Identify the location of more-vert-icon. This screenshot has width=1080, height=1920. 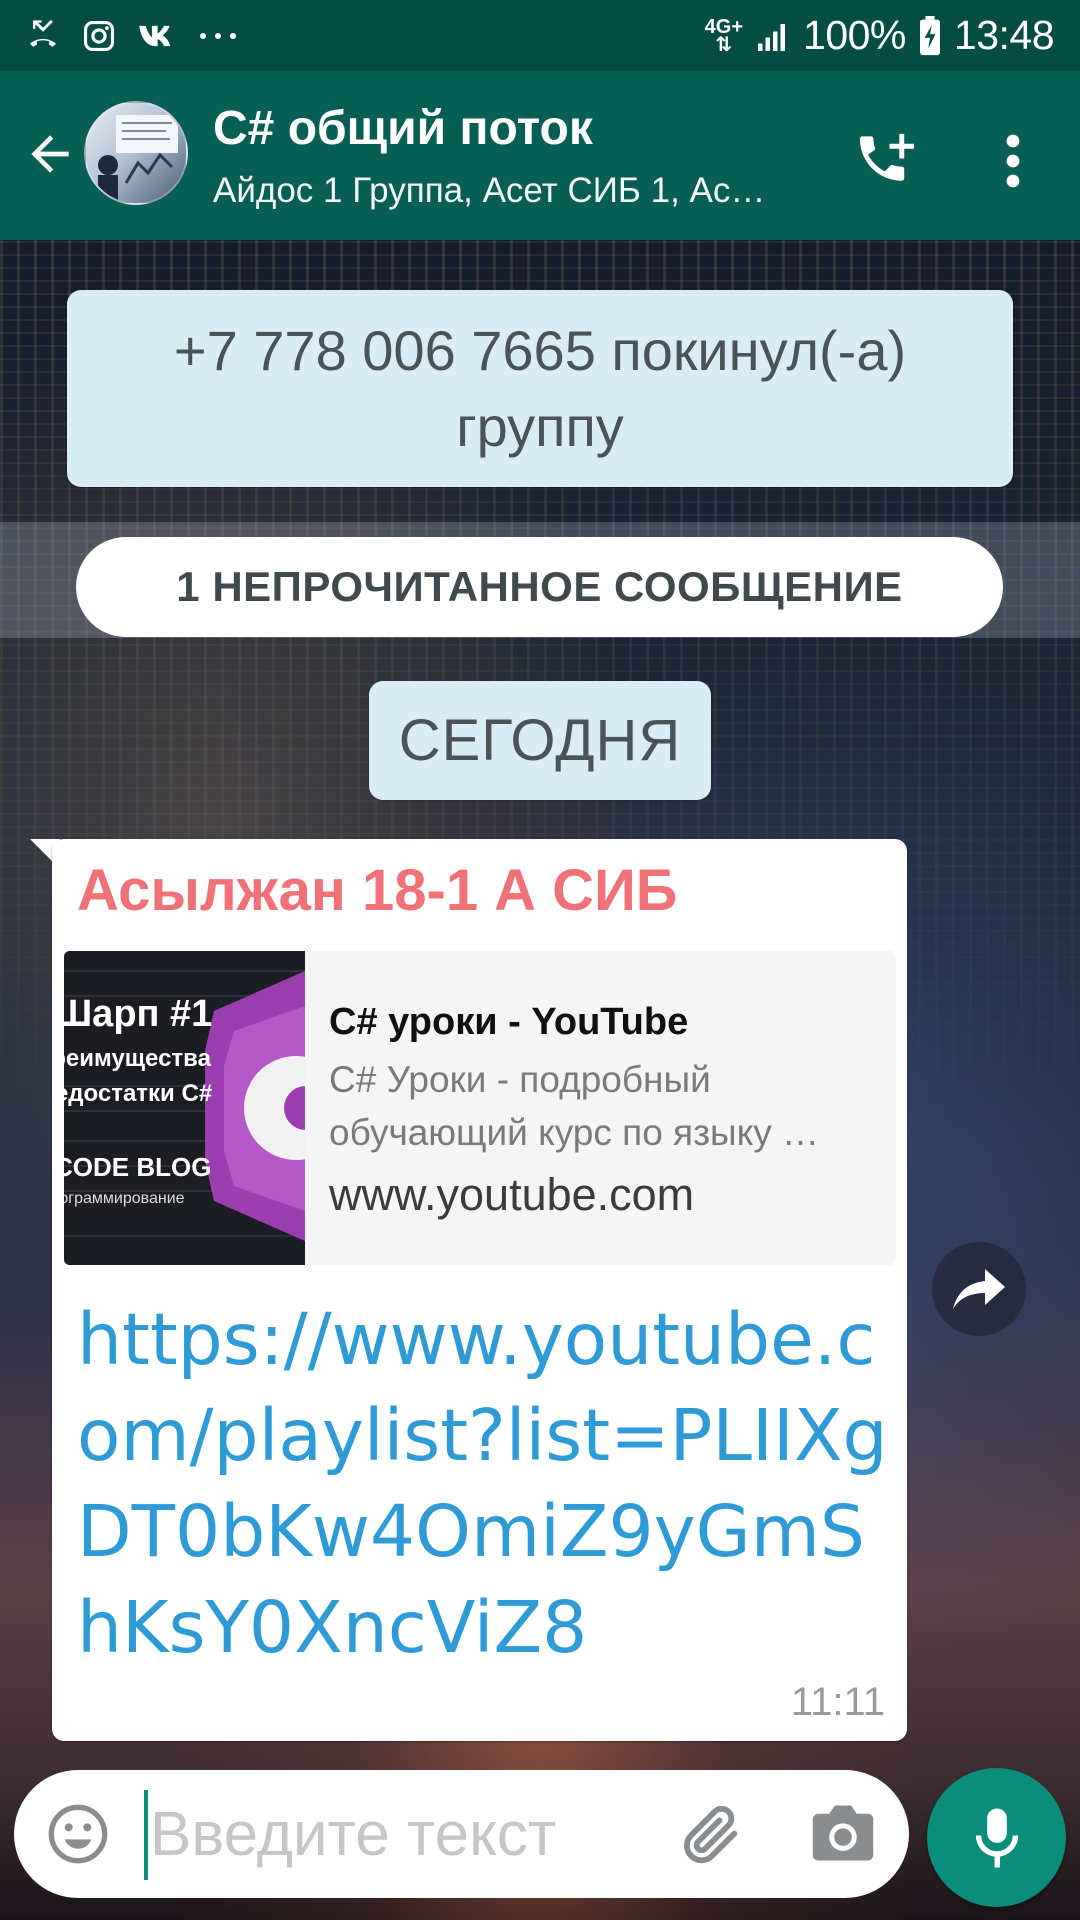
(1013, 161).